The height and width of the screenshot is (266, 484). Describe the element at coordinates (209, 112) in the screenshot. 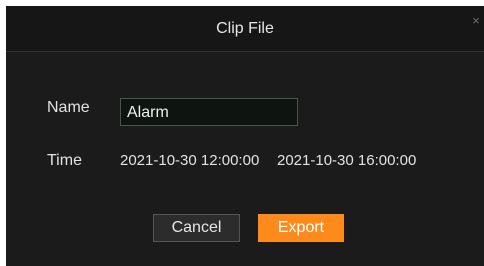

I see `name-input` at that location.